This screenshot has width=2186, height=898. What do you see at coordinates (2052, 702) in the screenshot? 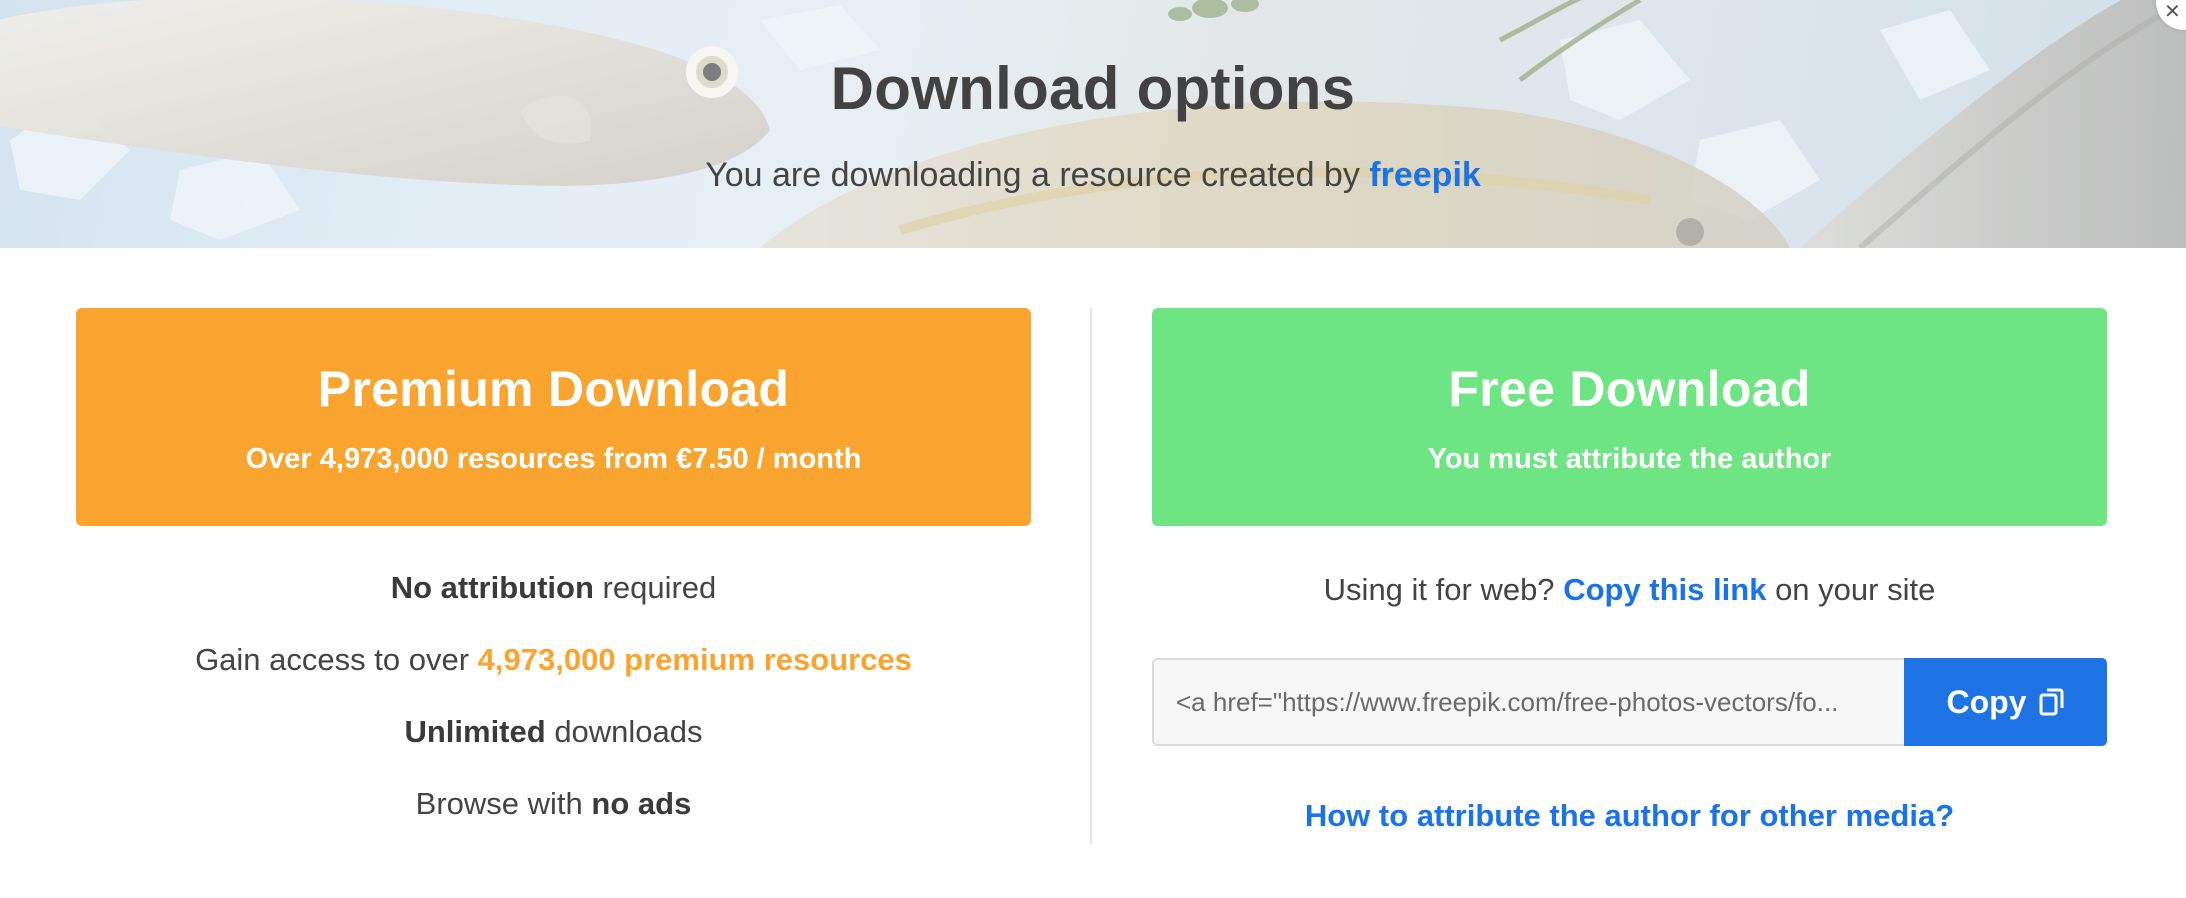
I see `copy-icon` at bounding box center [2052, 702].